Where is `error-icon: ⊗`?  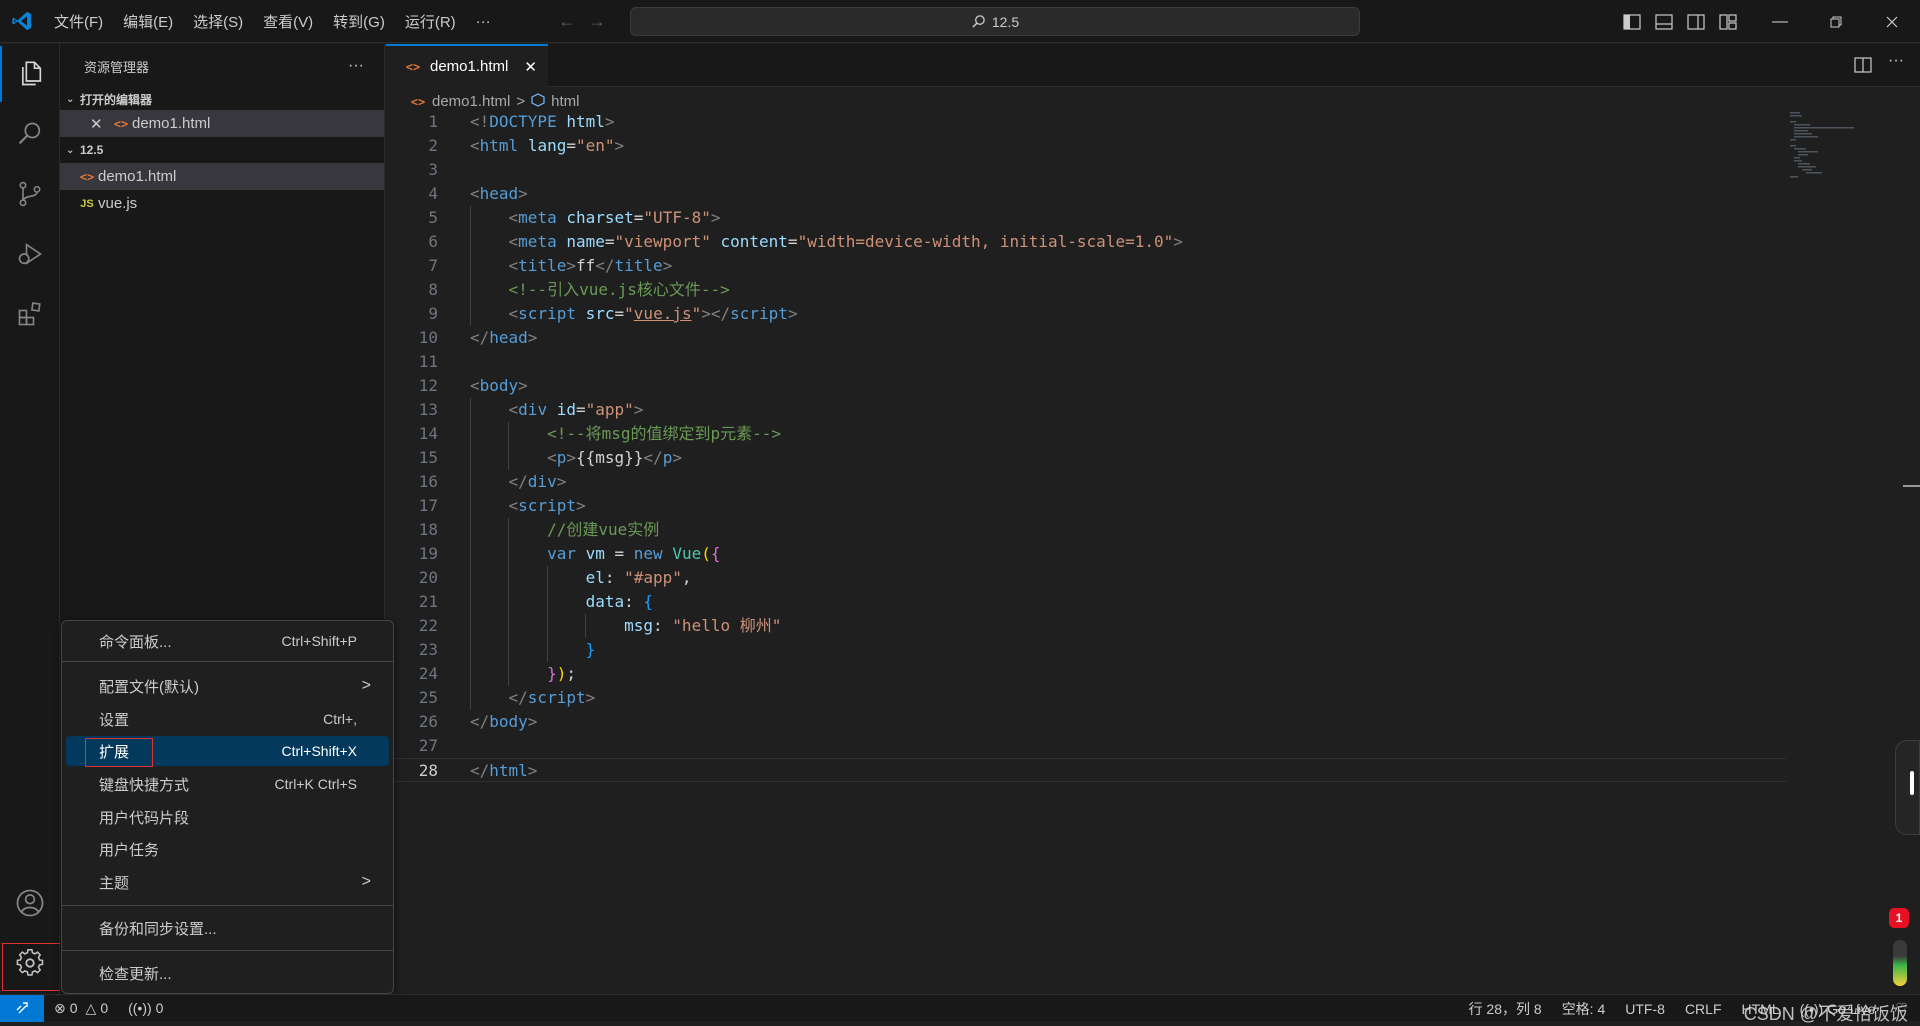 error-icon: ⊗ is located at coordinates (60, 1007).